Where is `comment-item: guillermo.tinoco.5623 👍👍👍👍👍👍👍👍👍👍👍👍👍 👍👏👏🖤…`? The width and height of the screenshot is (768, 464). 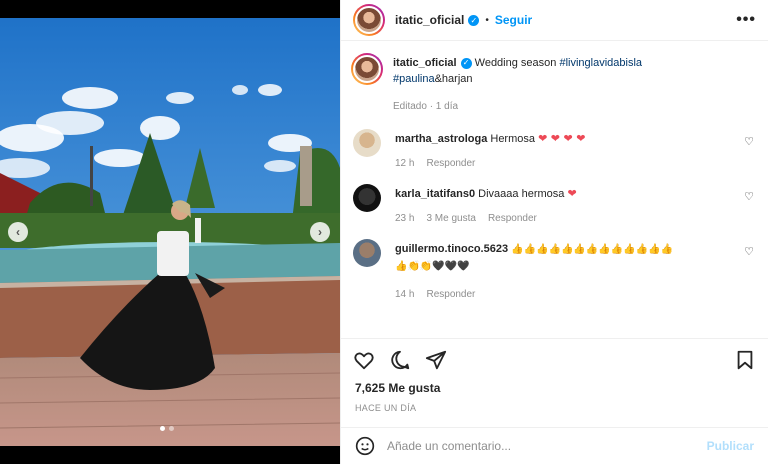 comment-item: guillermo.tinoco.5623 👍👍👍👍👍👍👍👍👍👍👍👍👍 👍👏👏🖤… is located at coordinates (554, 271).